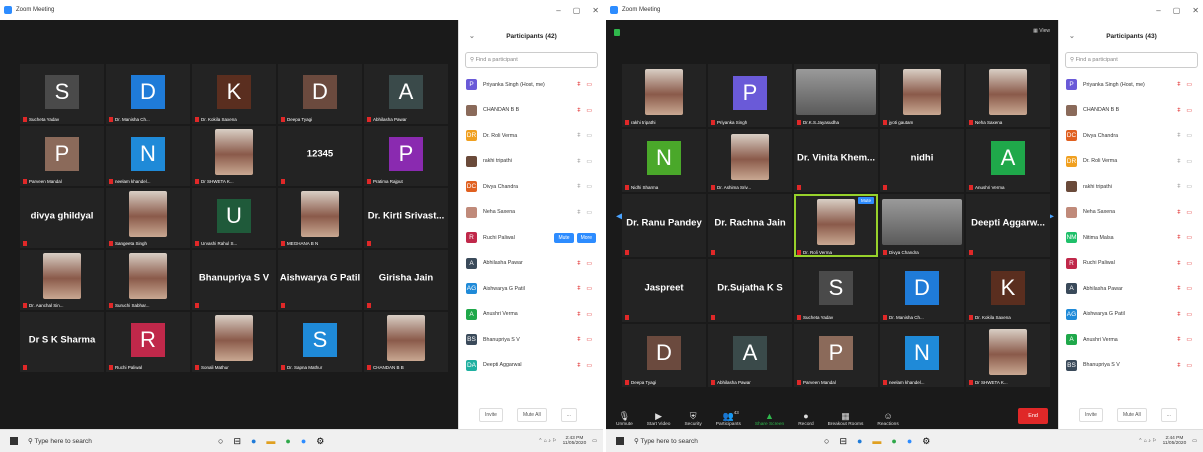 This screenshot has width=1203, height=452. What do you see at coordinates (531, 238) in the screenshot?
I see `participant-row: R Ruchi Paliwal Mute More` at bounding box center [531, 238].